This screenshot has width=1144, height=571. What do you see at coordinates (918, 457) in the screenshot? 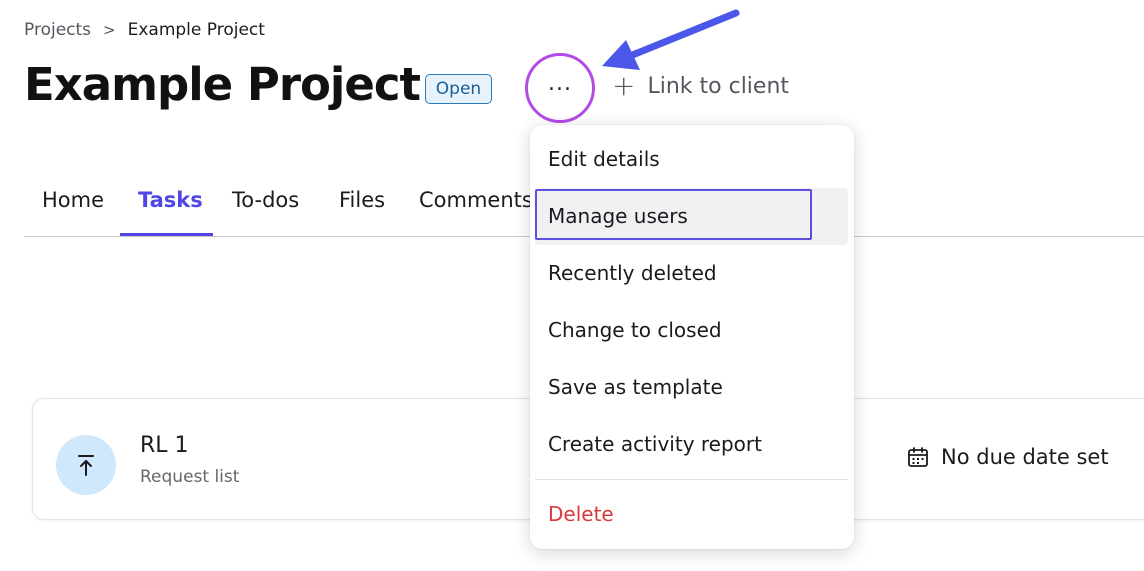
I see `calendar-icon` at bounding box center [918, 457].